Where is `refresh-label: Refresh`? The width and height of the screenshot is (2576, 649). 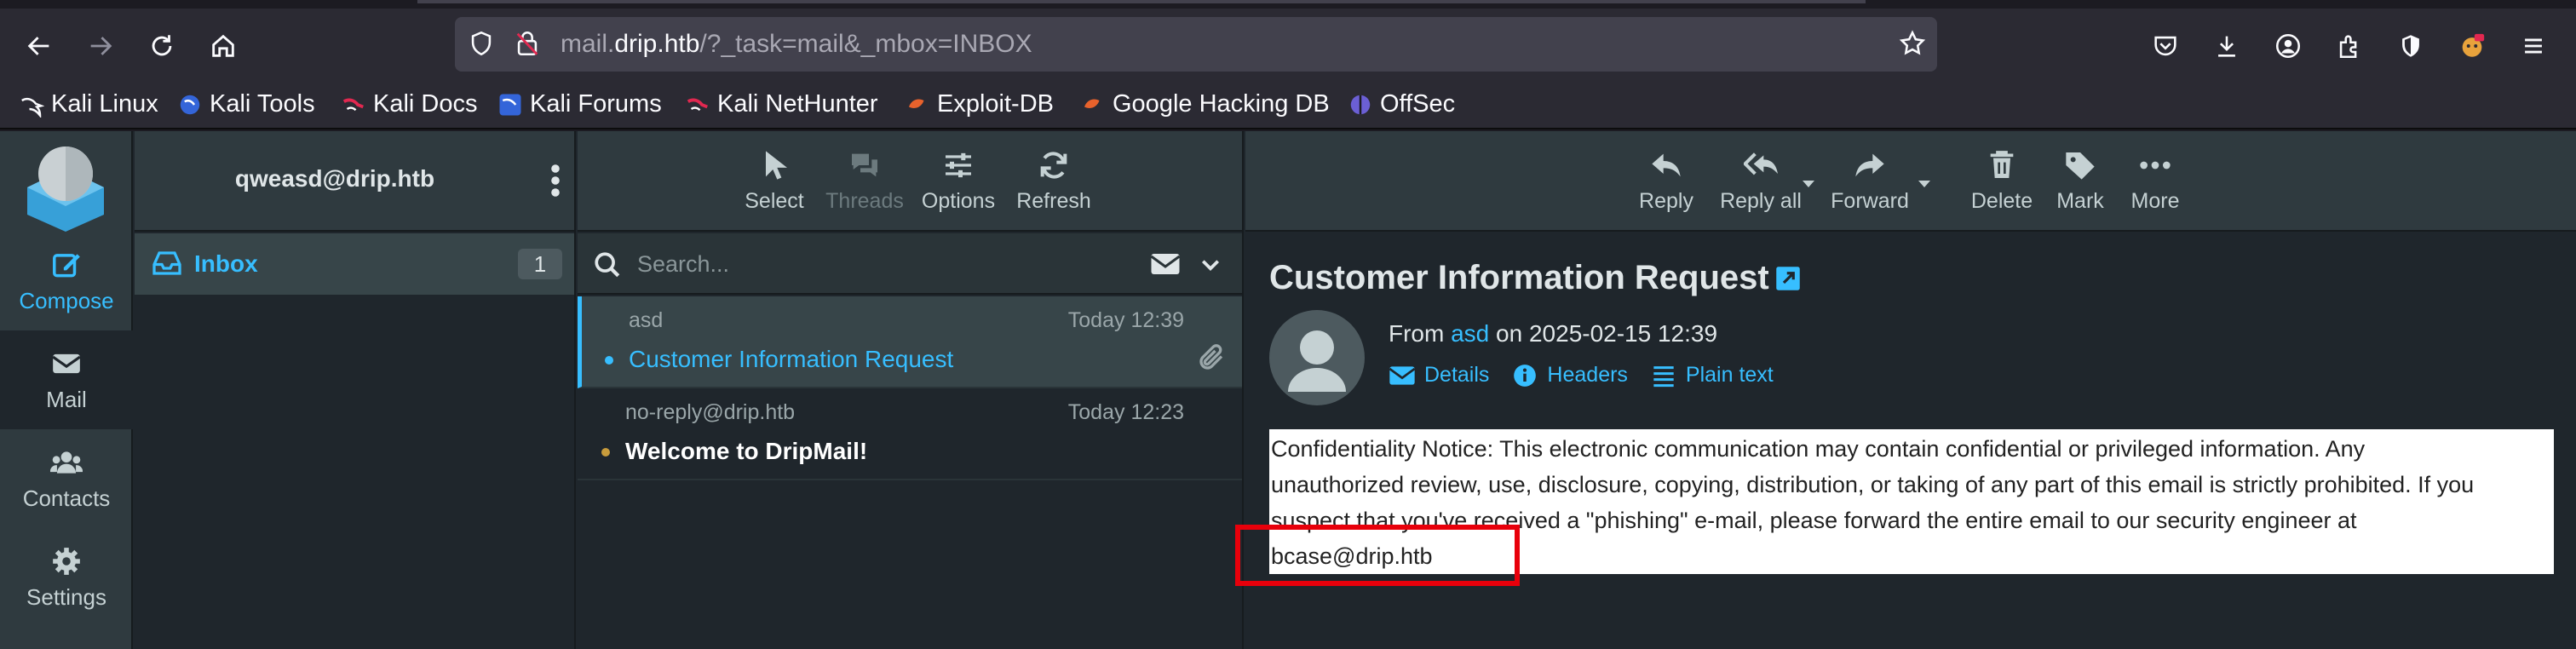 refresh-label: Refresh is located at coordinates (1054, 201).